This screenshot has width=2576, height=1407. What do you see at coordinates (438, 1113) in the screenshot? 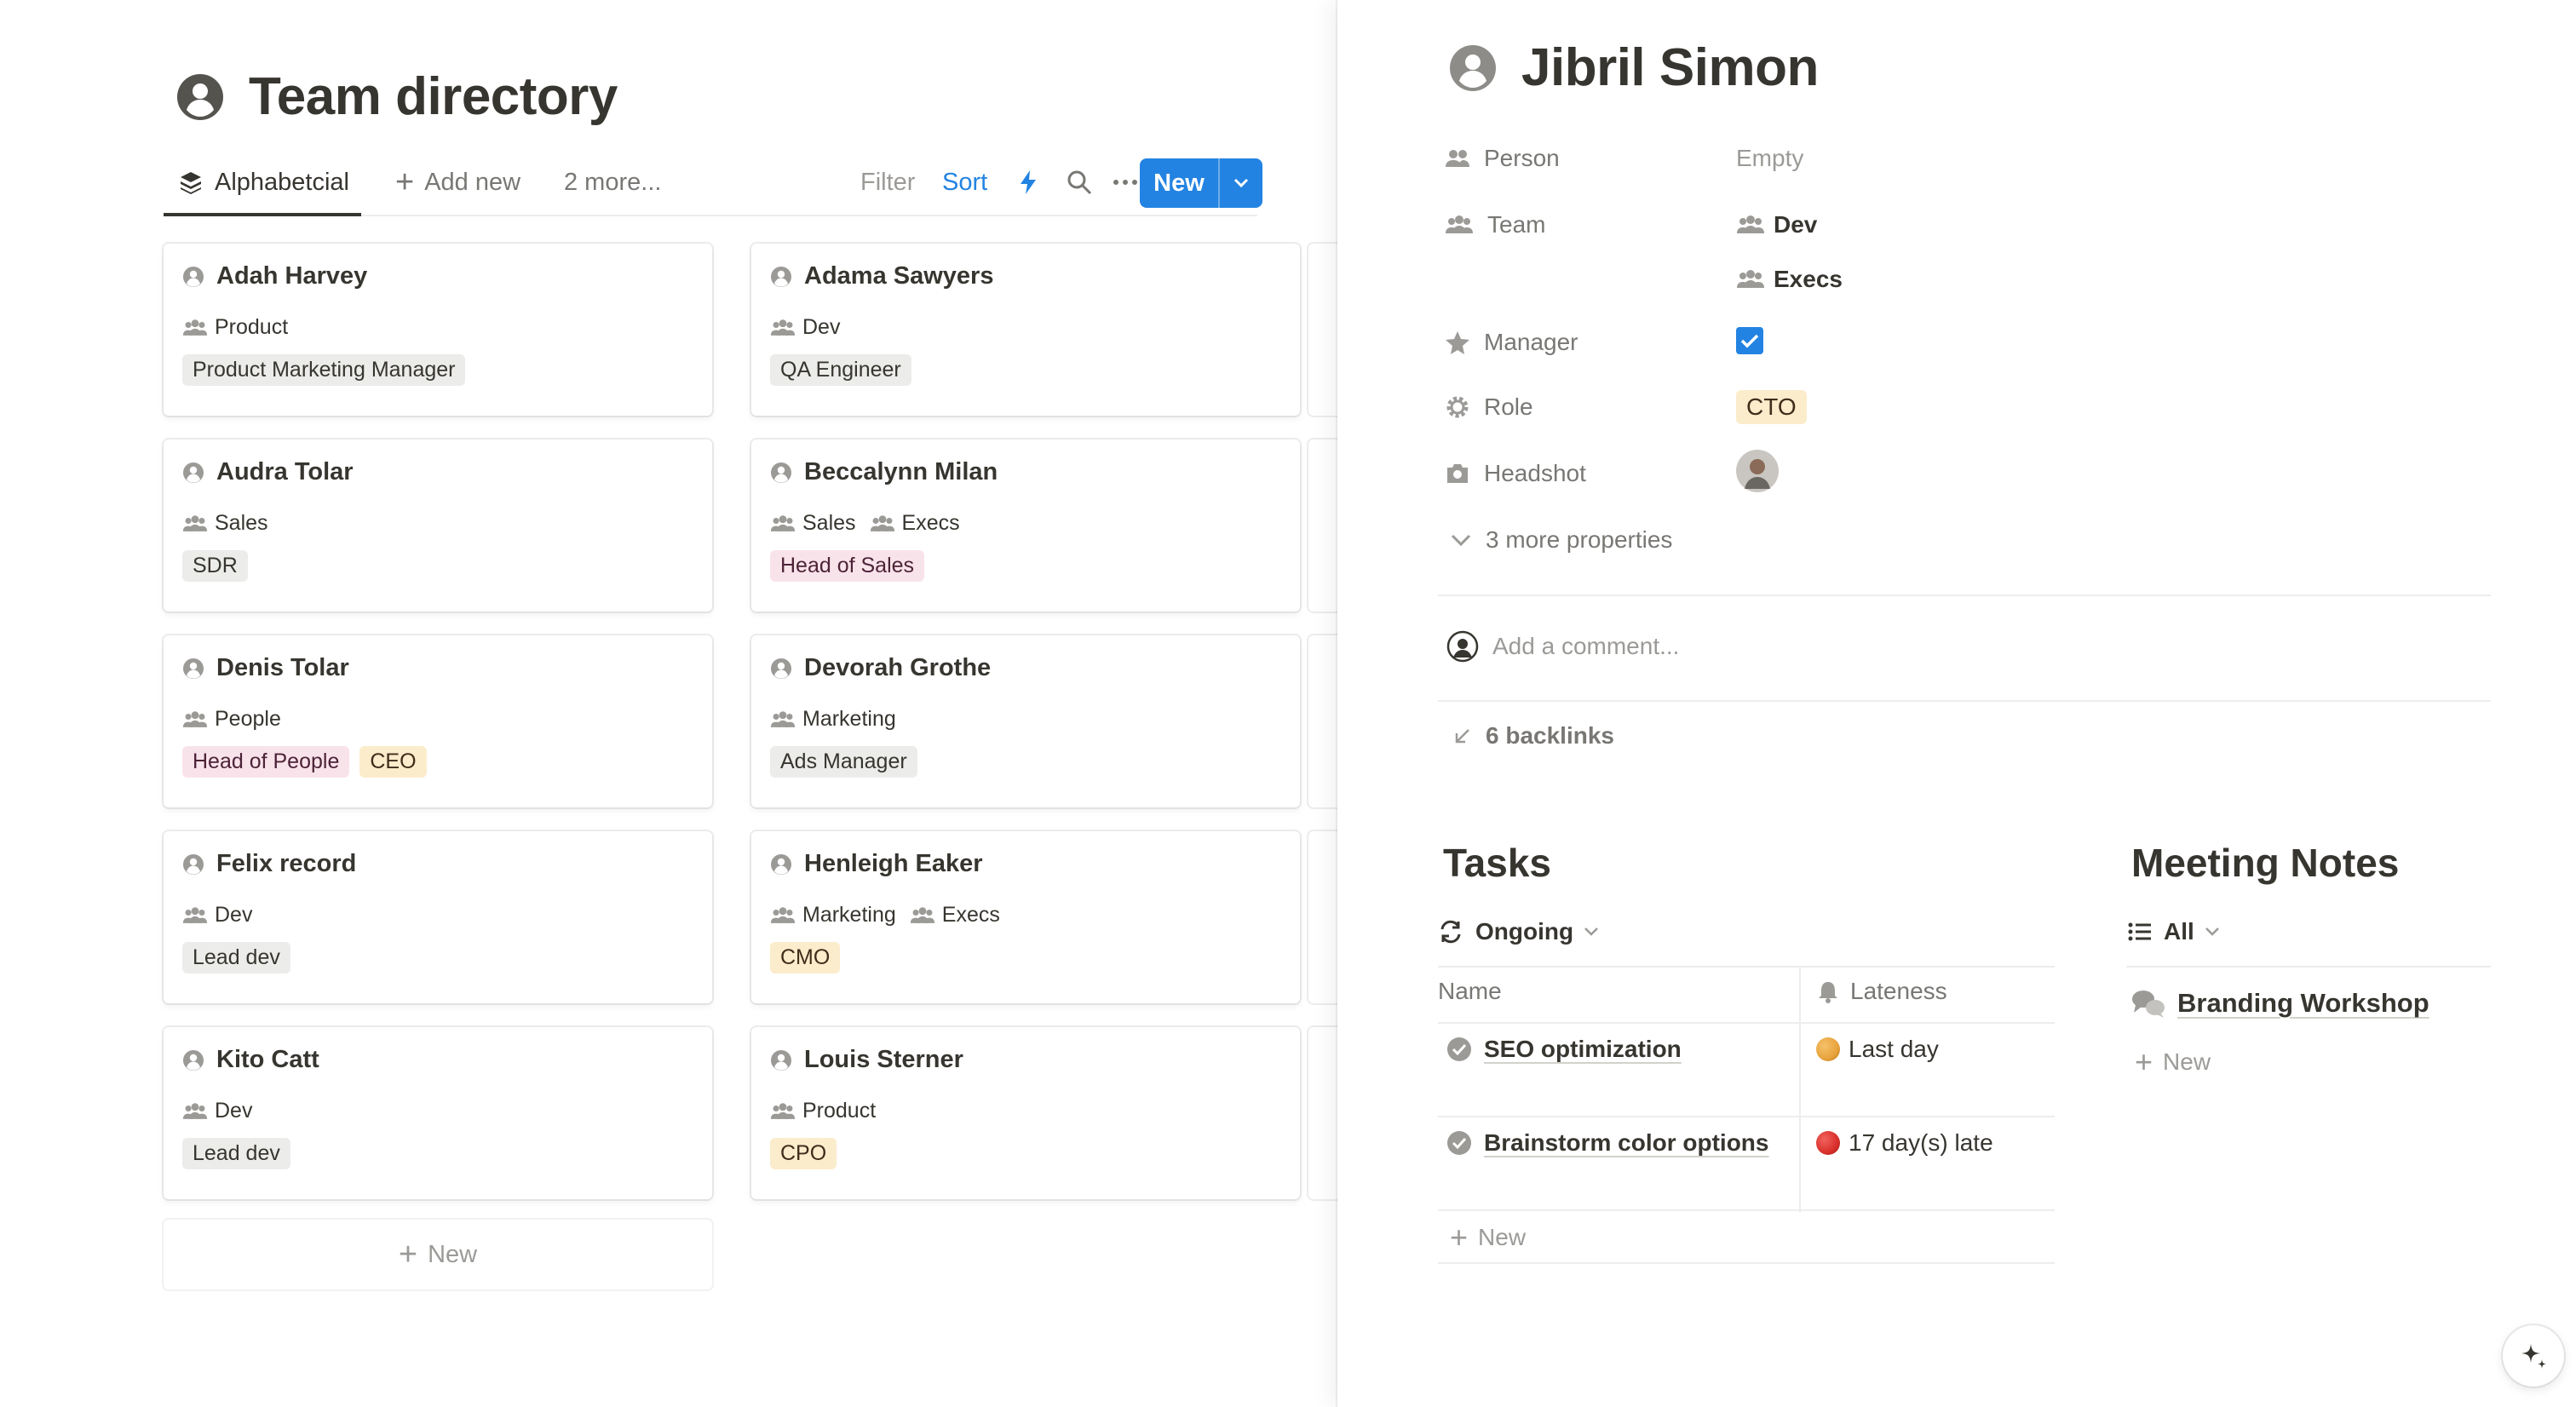
I see `person-card: Kito Catt Dev Lead dev` at bounding box center [438, 1113].